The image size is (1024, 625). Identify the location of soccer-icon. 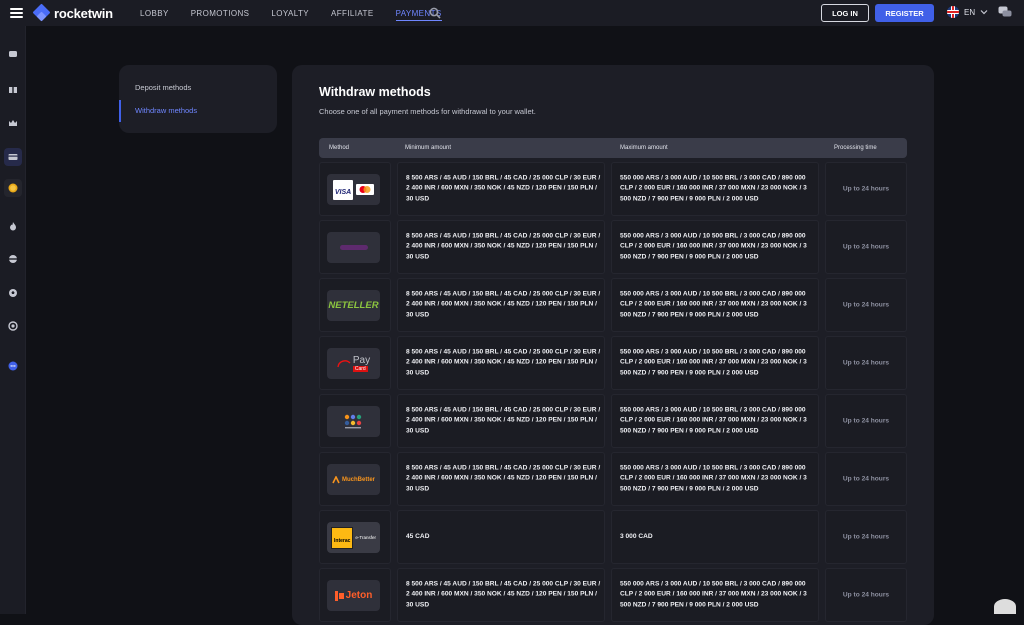
(13, 293).